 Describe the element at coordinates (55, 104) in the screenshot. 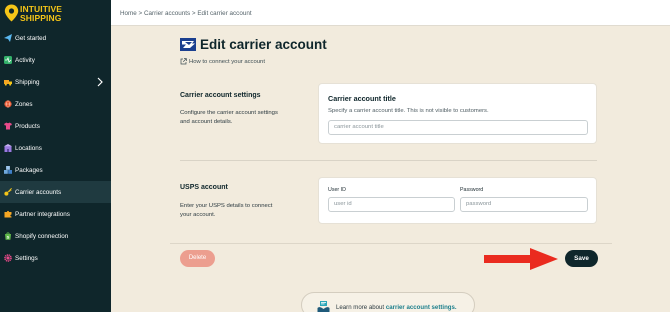

I see `sidebar-item-zones: Zones` at that location.